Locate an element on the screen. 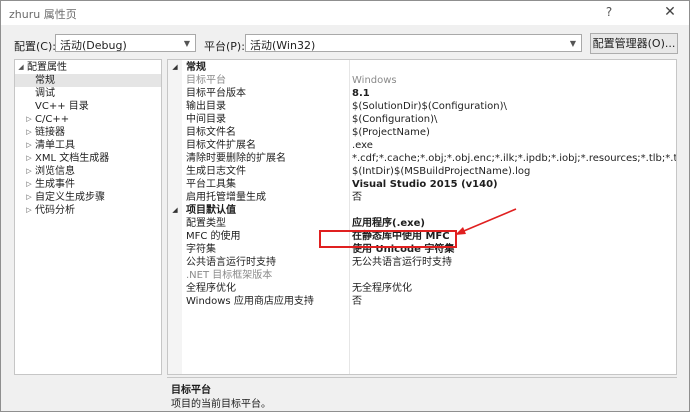 Image resolution: width=690 pixels, height=412 pixels. grid-category: ◢ 常规 is located at coordinates (422, 67).